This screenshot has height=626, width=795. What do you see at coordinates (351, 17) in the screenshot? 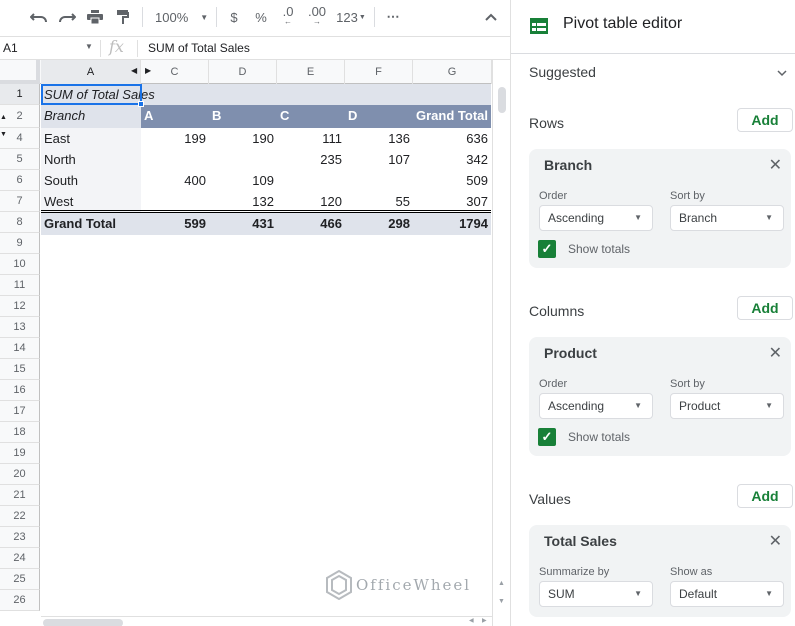
I see `number-format-menu: 123 ▼` at bounding box center [351, 17].